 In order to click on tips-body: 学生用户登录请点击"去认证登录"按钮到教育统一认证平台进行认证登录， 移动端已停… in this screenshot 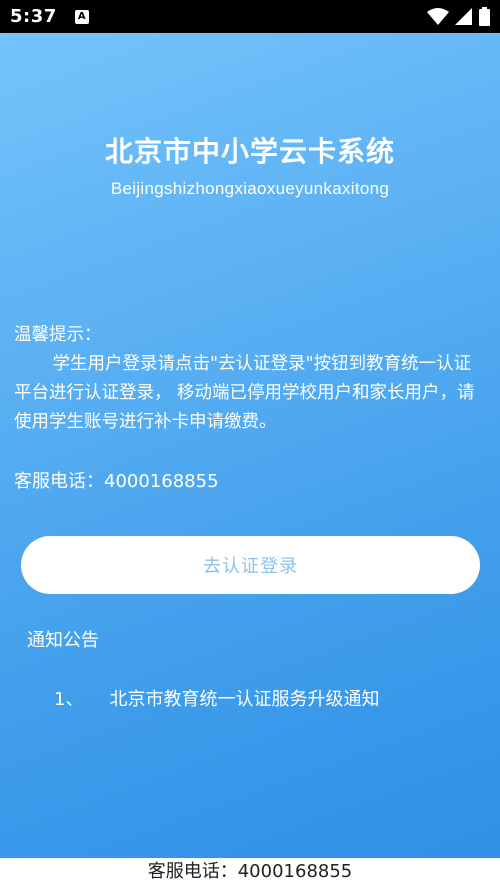, I will do `click(244, 393)`.